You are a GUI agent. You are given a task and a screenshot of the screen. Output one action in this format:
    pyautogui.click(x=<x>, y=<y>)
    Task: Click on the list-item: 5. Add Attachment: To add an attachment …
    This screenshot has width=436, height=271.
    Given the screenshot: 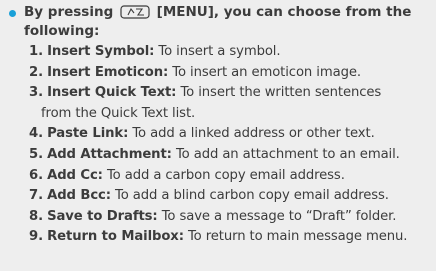 What is the action you would take?
    pyautogui.click(x=231, y=155)
    